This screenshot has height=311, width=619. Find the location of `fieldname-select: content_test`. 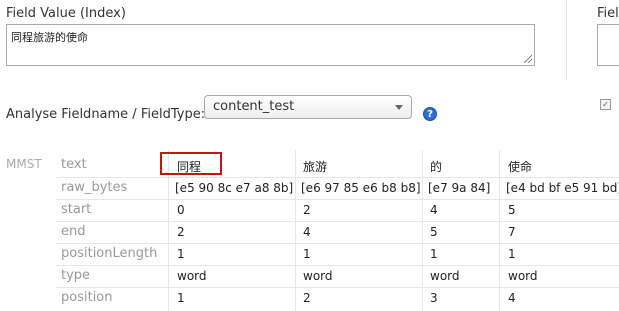

fieldname-select: content_test is located at coordinates (308, 107).